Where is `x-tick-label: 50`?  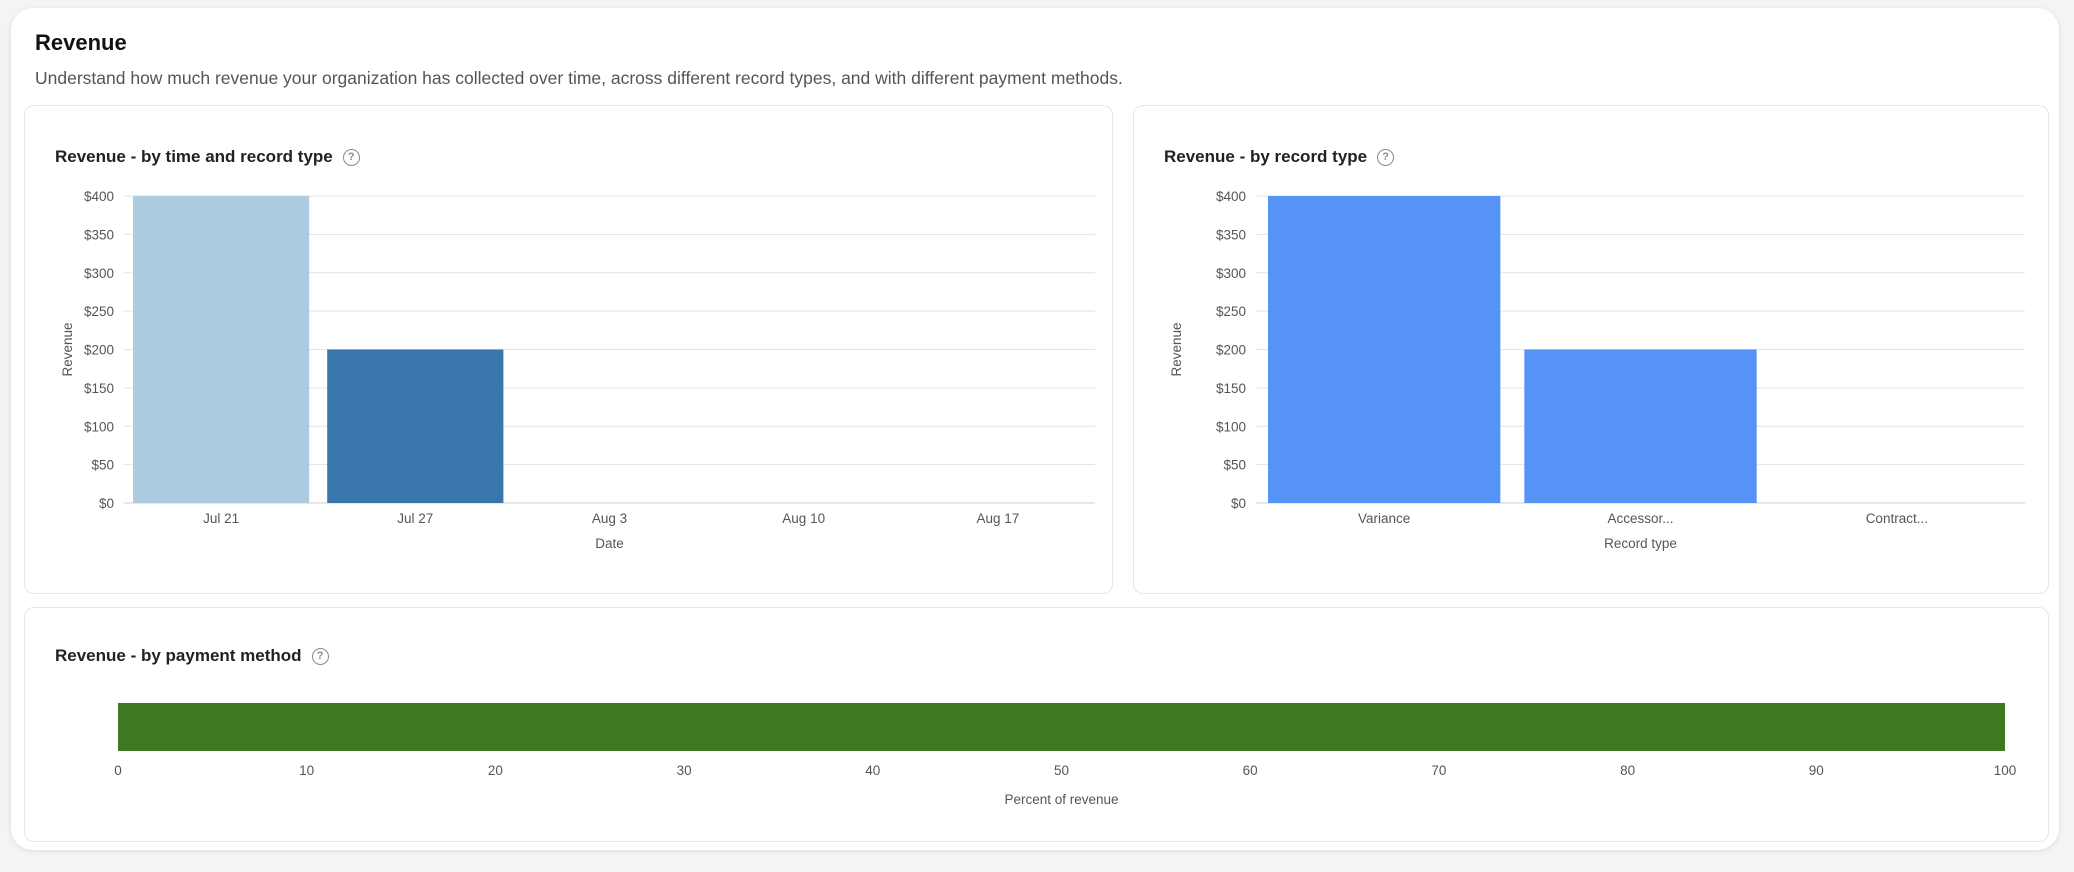 x-tick-label: 50 is located at coordinates (1061, 770).